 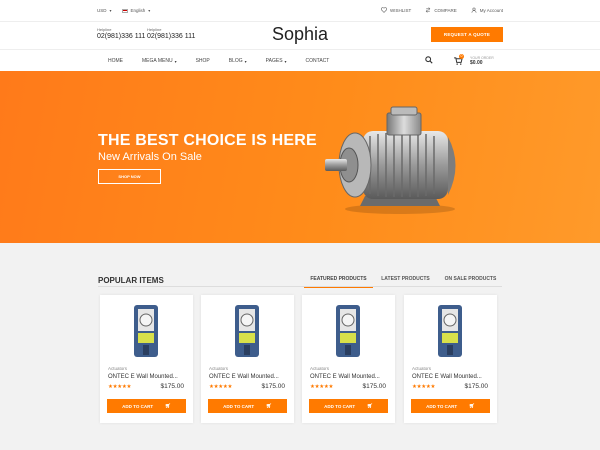 I want to click on nav-item-home: HOME, so click(x=115, y=61).